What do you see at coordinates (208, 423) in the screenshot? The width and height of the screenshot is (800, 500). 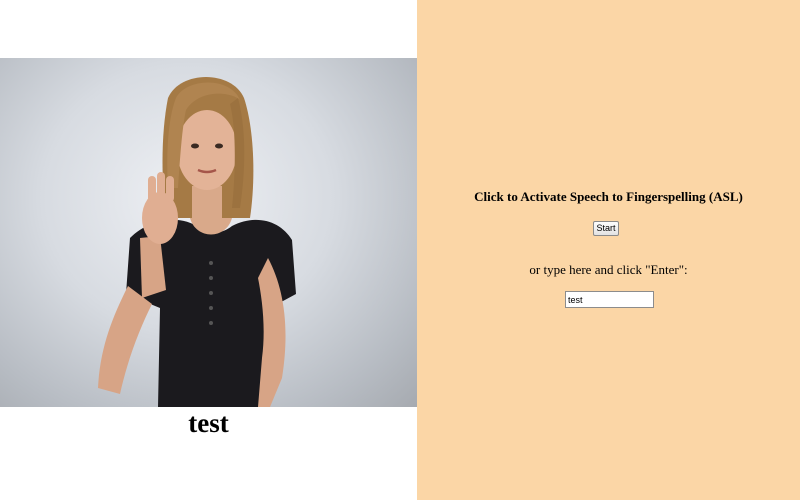 I see `fingerspelled-word: test` at bounding box center [208, 423].